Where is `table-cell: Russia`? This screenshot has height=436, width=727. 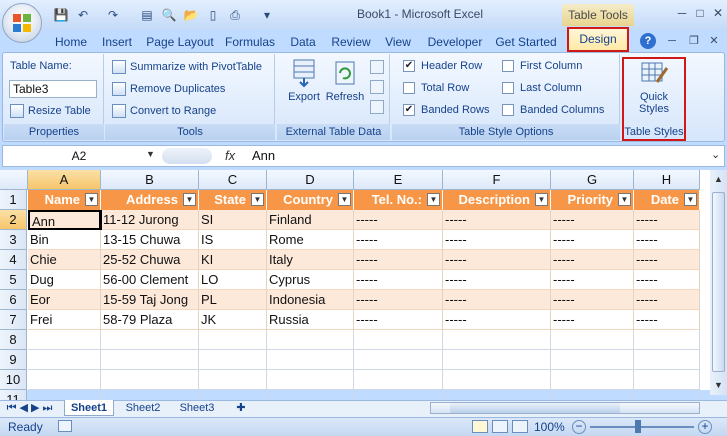 table-cell: Russia is located at coordinates (310, 320).